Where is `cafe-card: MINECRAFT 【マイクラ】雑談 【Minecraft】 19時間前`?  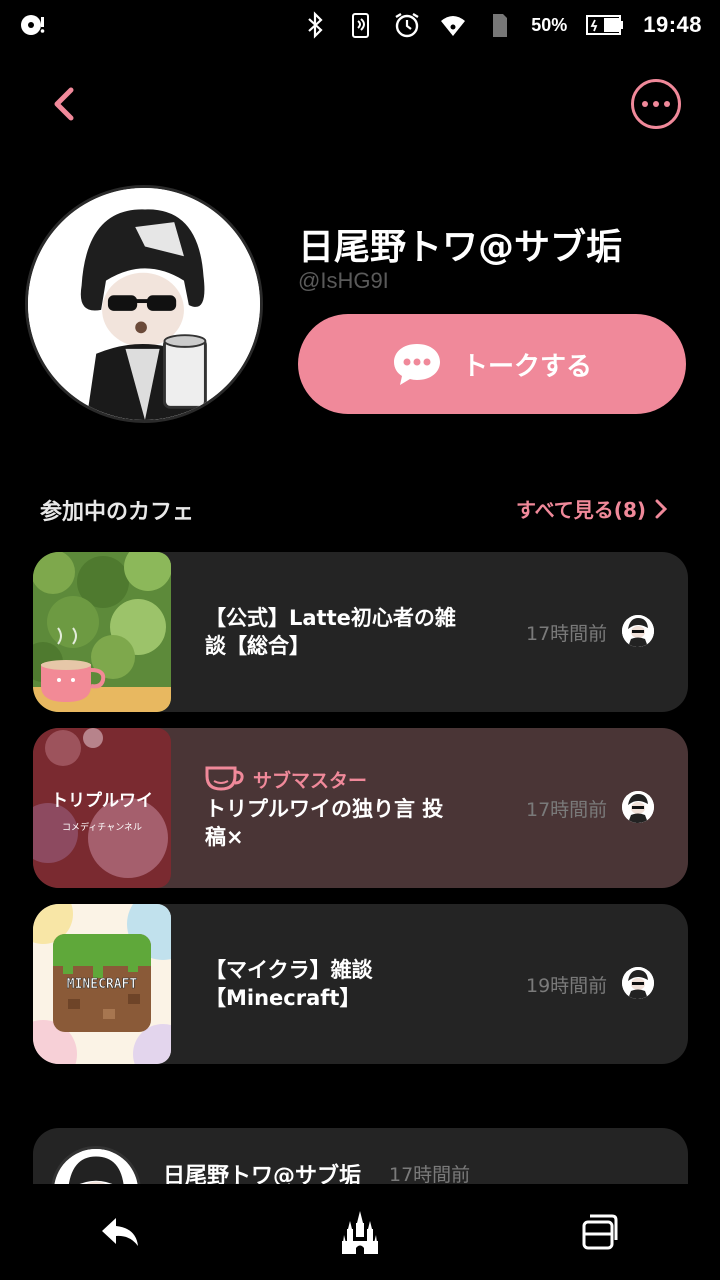 cafe-card: MINECRAFT 【マイクラ】雑談 【Minecraft】 19時間前 is located at coordinates (360, 984).